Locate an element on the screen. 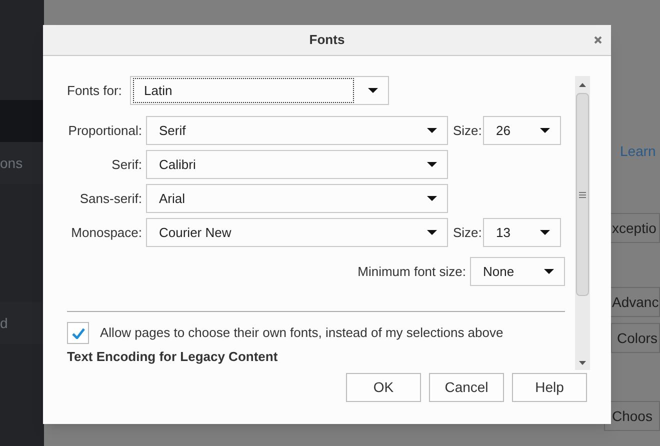  button: OK is located at coordinates (383, 387).